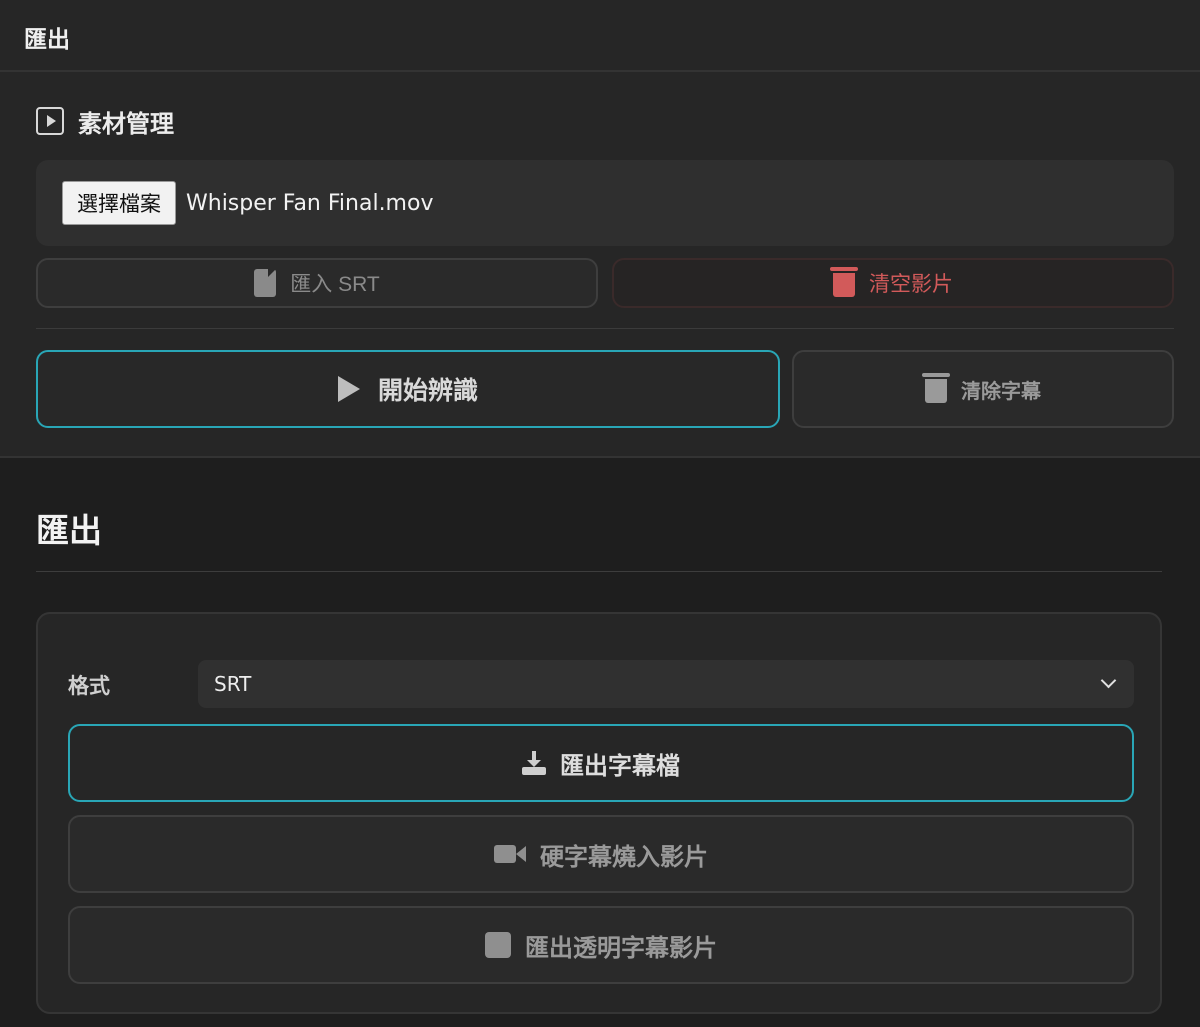 This screenshot has height=1027, width=1200. Describe the element at coordinates (89, 686) in the screenshot. I see `format-label: 格式` at that location.